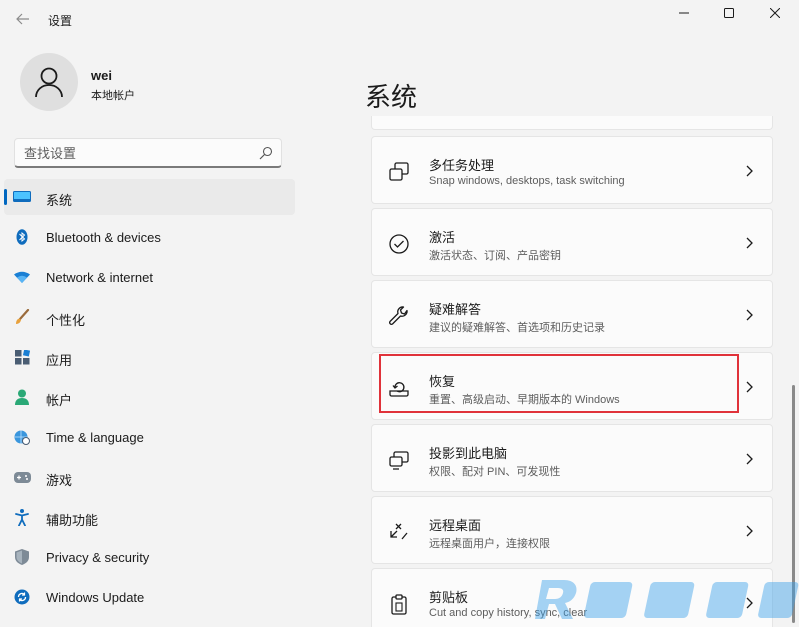 Image resolution: width=799 pixels, height=627 pixels. I want to click on close-button, so click(775, 13).